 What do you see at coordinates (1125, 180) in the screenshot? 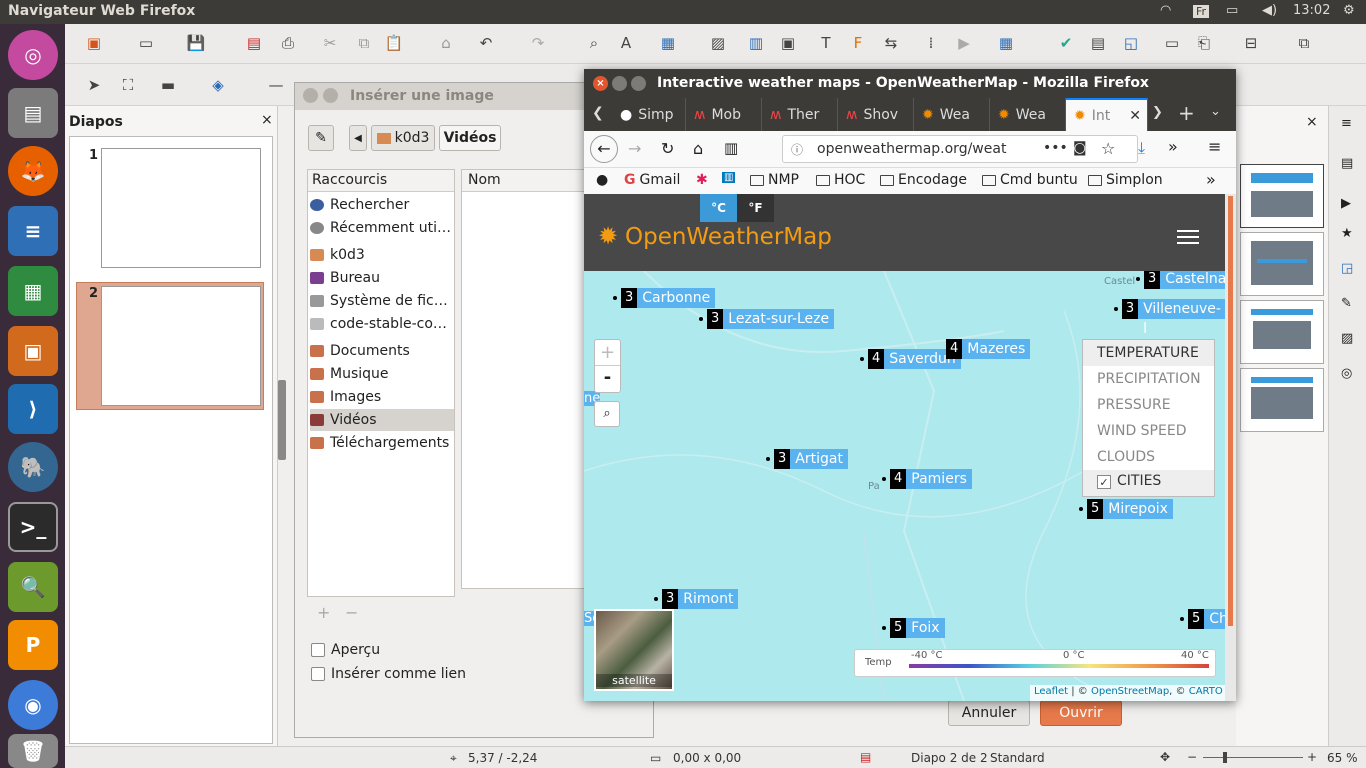
I see `bookmark-folder-simplon: Simplon` at bounding box center [1125, 180].